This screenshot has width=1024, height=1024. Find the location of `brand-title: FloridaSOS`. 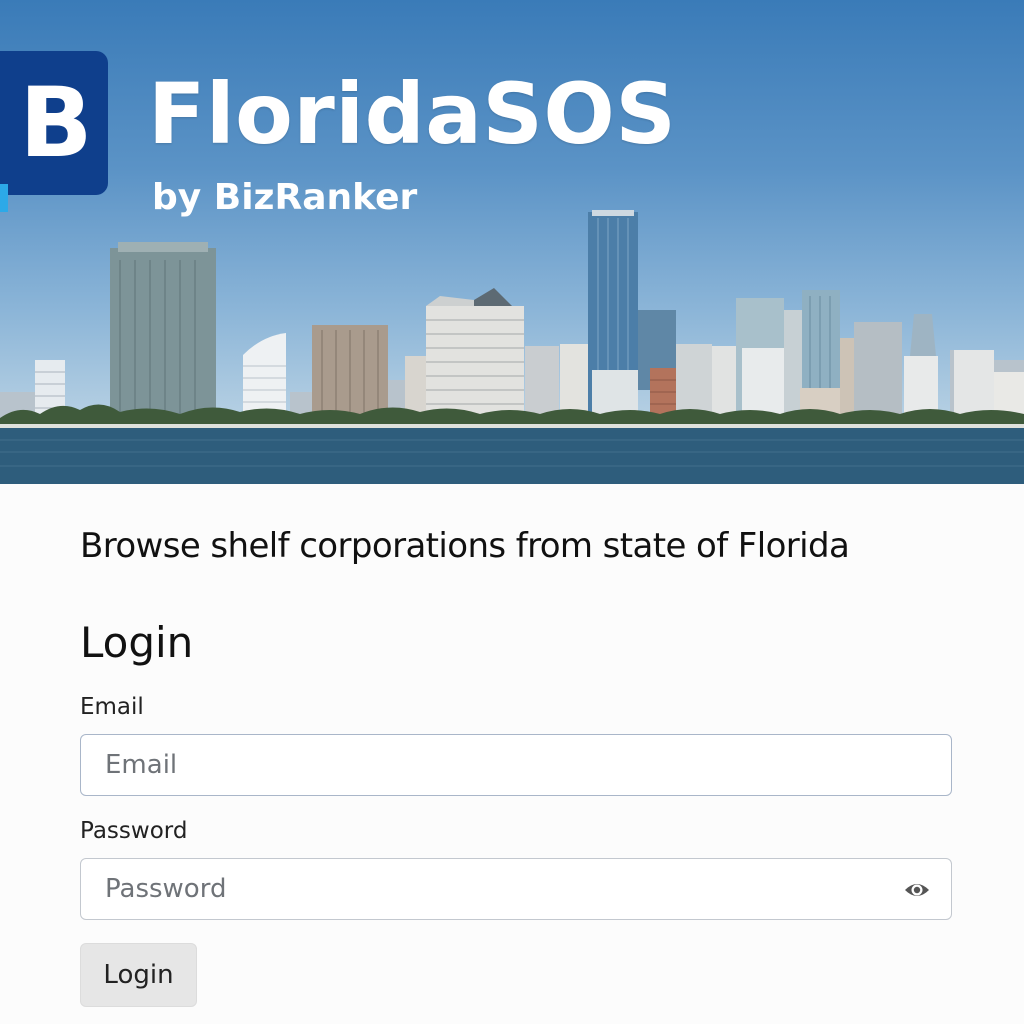

brand-title: FloridaSOS is located at coordinates (412, 114).